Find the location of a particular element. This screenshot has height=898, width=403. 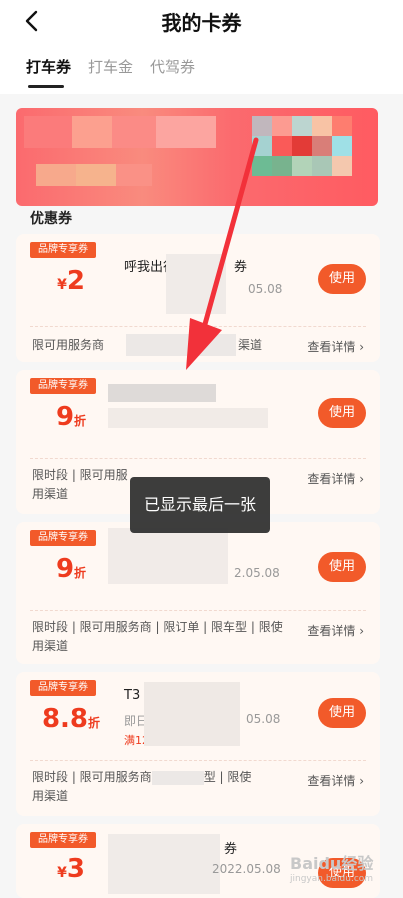

tab-taxi-credit: 打车金 is located at coordinates (110, 66).